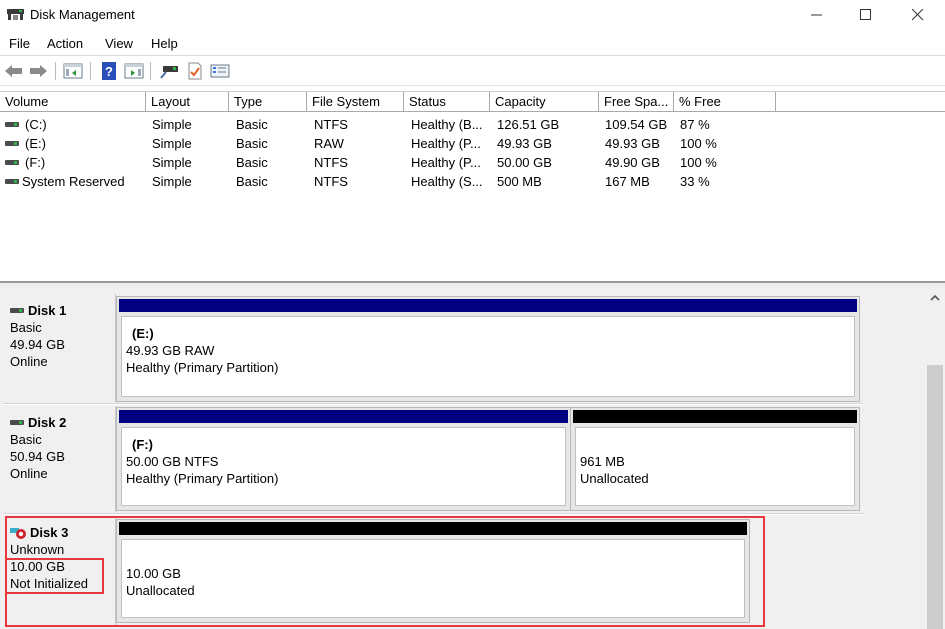 Image resolution: width=945 pixels, height=629 pixels. What do you see at coordinates (119, 43) in the screenshot?
I see `menu-view: View` at bounding box center [119, 43].